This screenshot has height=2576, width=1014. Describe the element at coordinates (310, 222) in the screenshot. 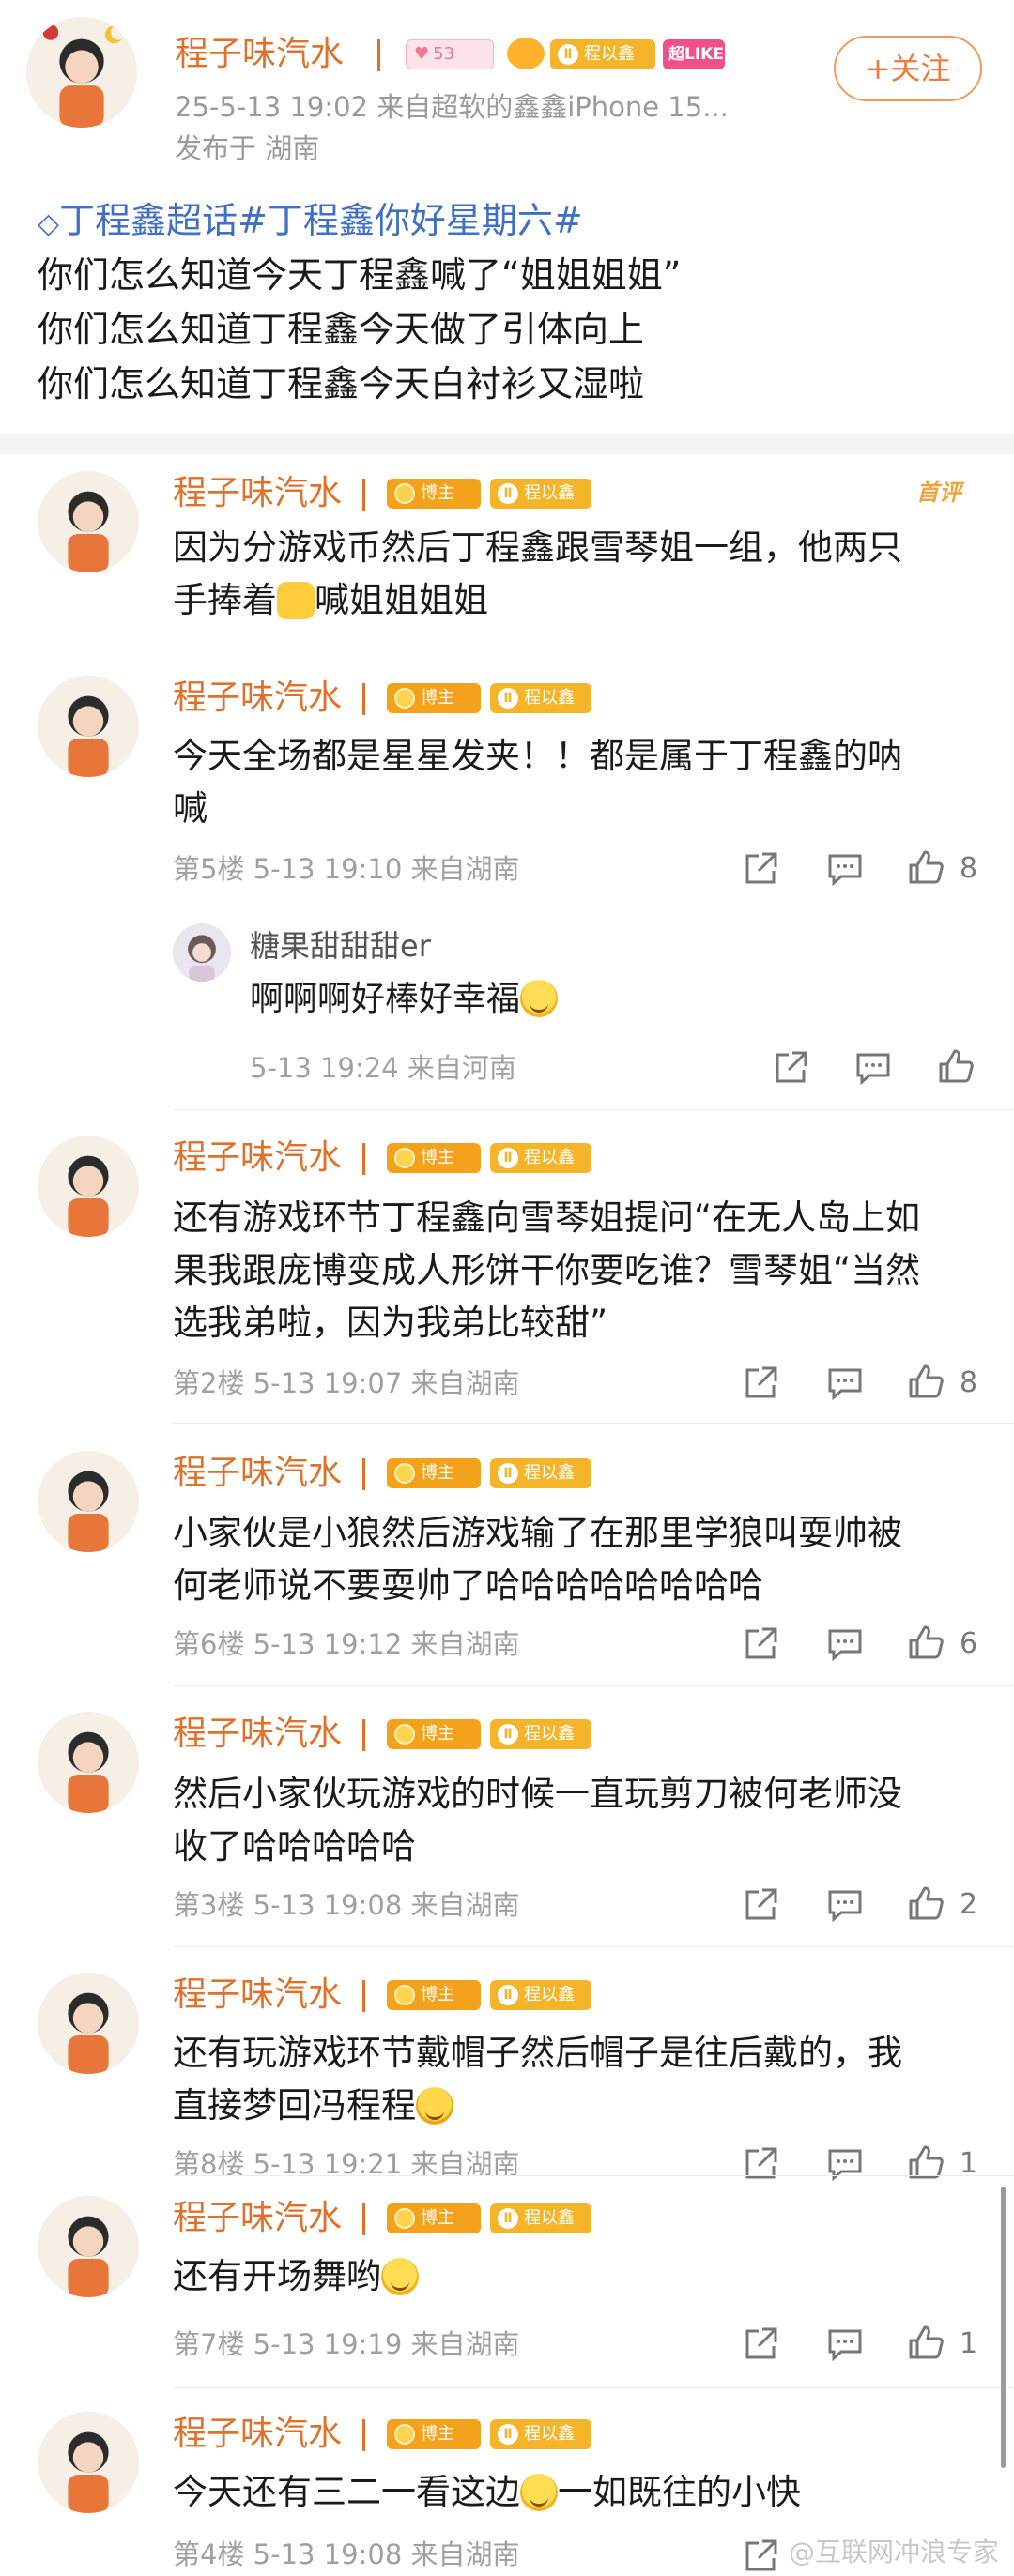

I see `topic-link: ◇丁程鑫超话#丁程鑫你好星期六#` at that location.